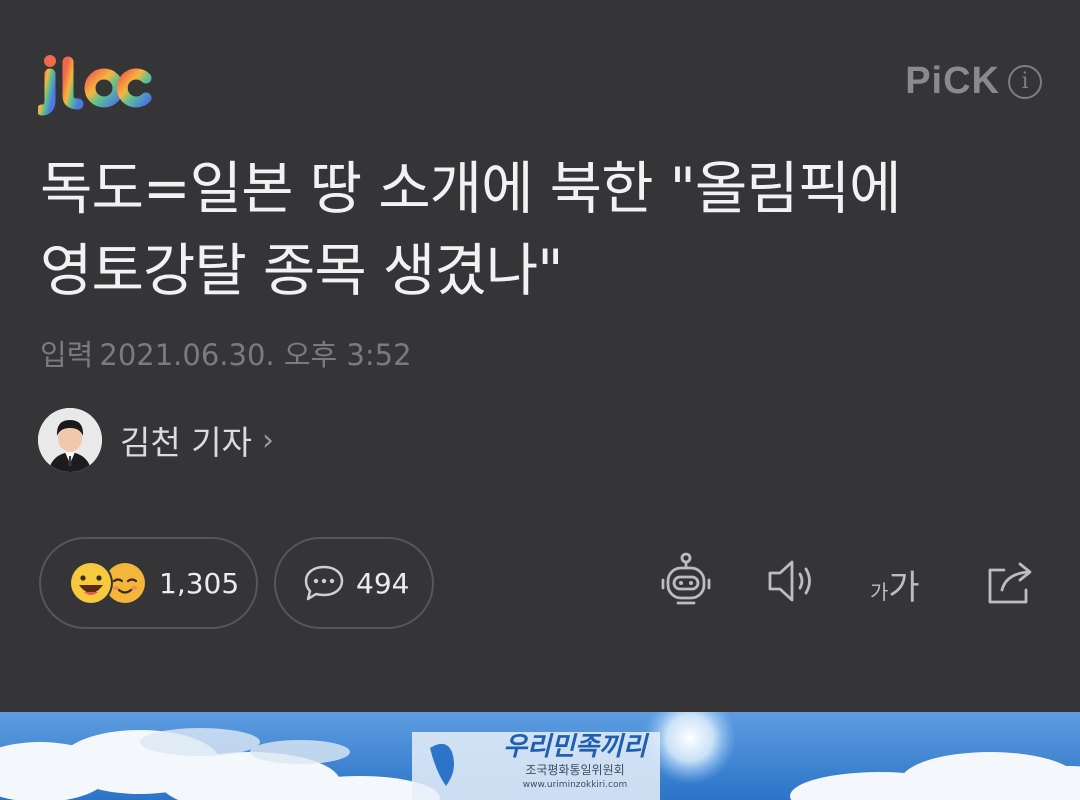  Describe the element at coordinates (67, 355) in the screenshot. I see `date-label: 입력` at that location.